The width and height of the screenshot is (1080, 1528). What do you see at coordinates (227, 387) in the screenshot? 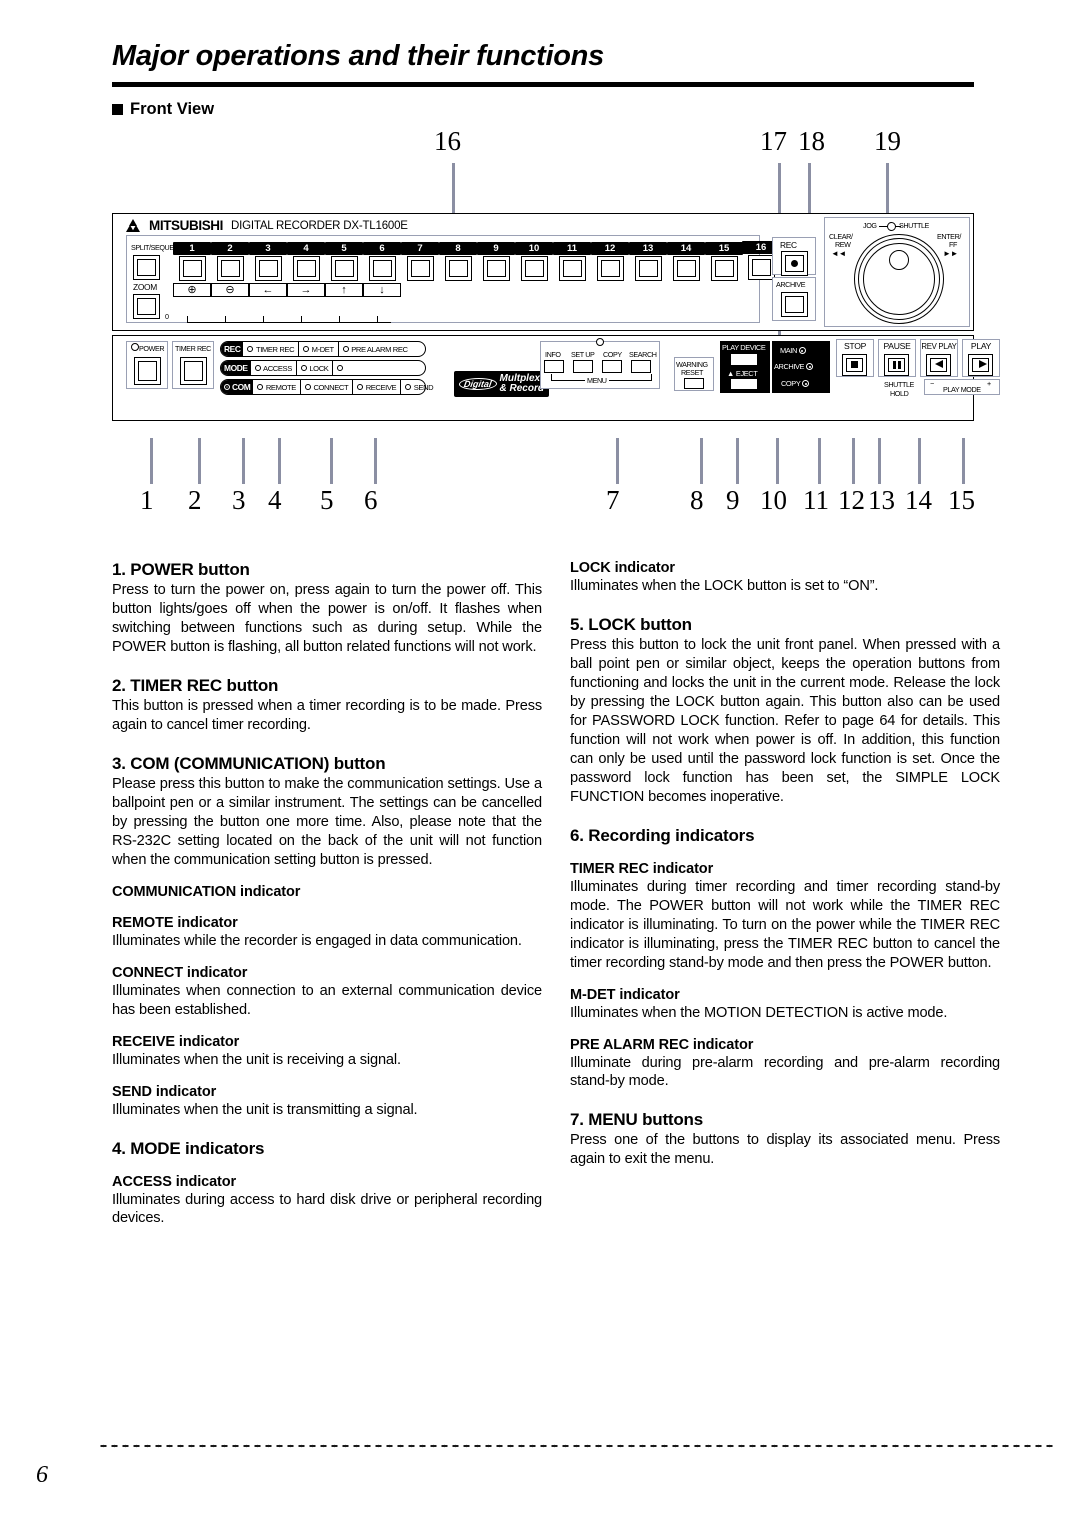
I see `com-lamp-icon` at bounding box center [227, 387].